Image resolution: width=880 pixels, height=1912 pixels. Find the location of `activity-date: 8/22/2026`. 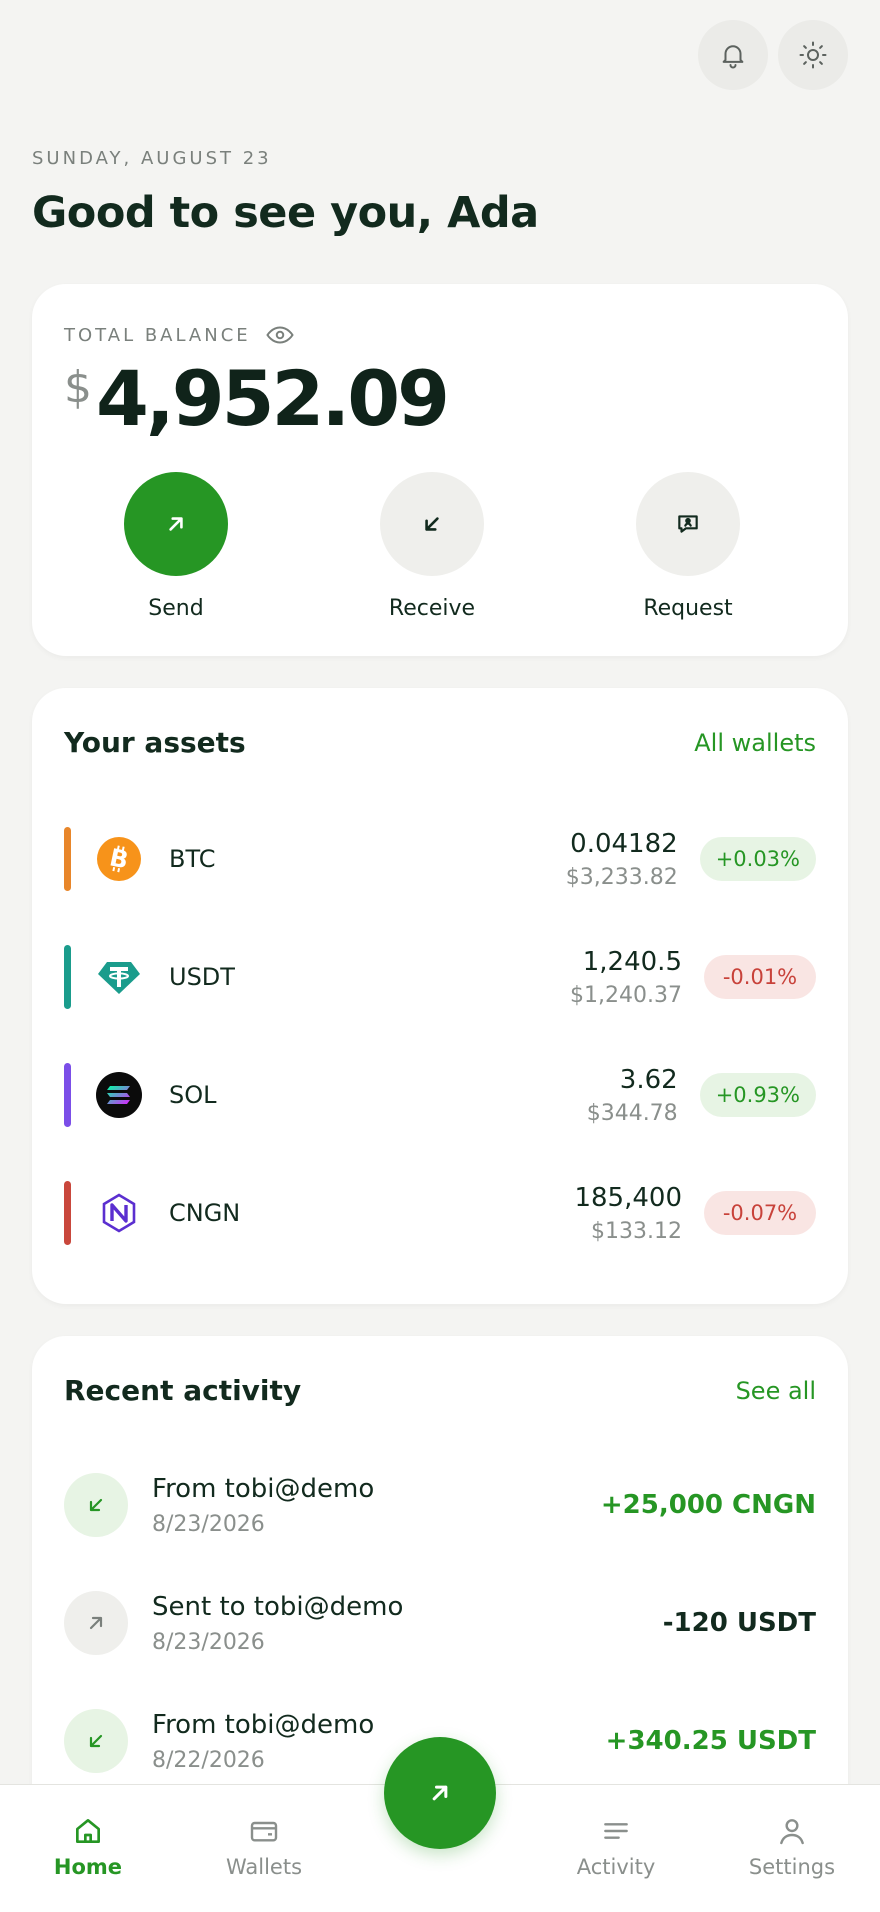

activity-date: 8/22/2026 is located at coordinates (208, 1760).